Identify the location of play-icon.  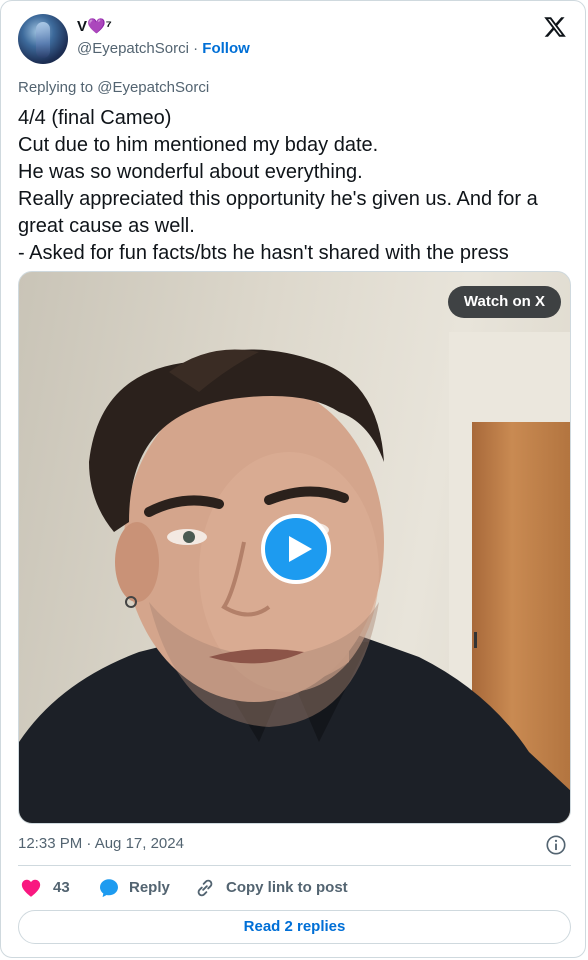
(300, 549).